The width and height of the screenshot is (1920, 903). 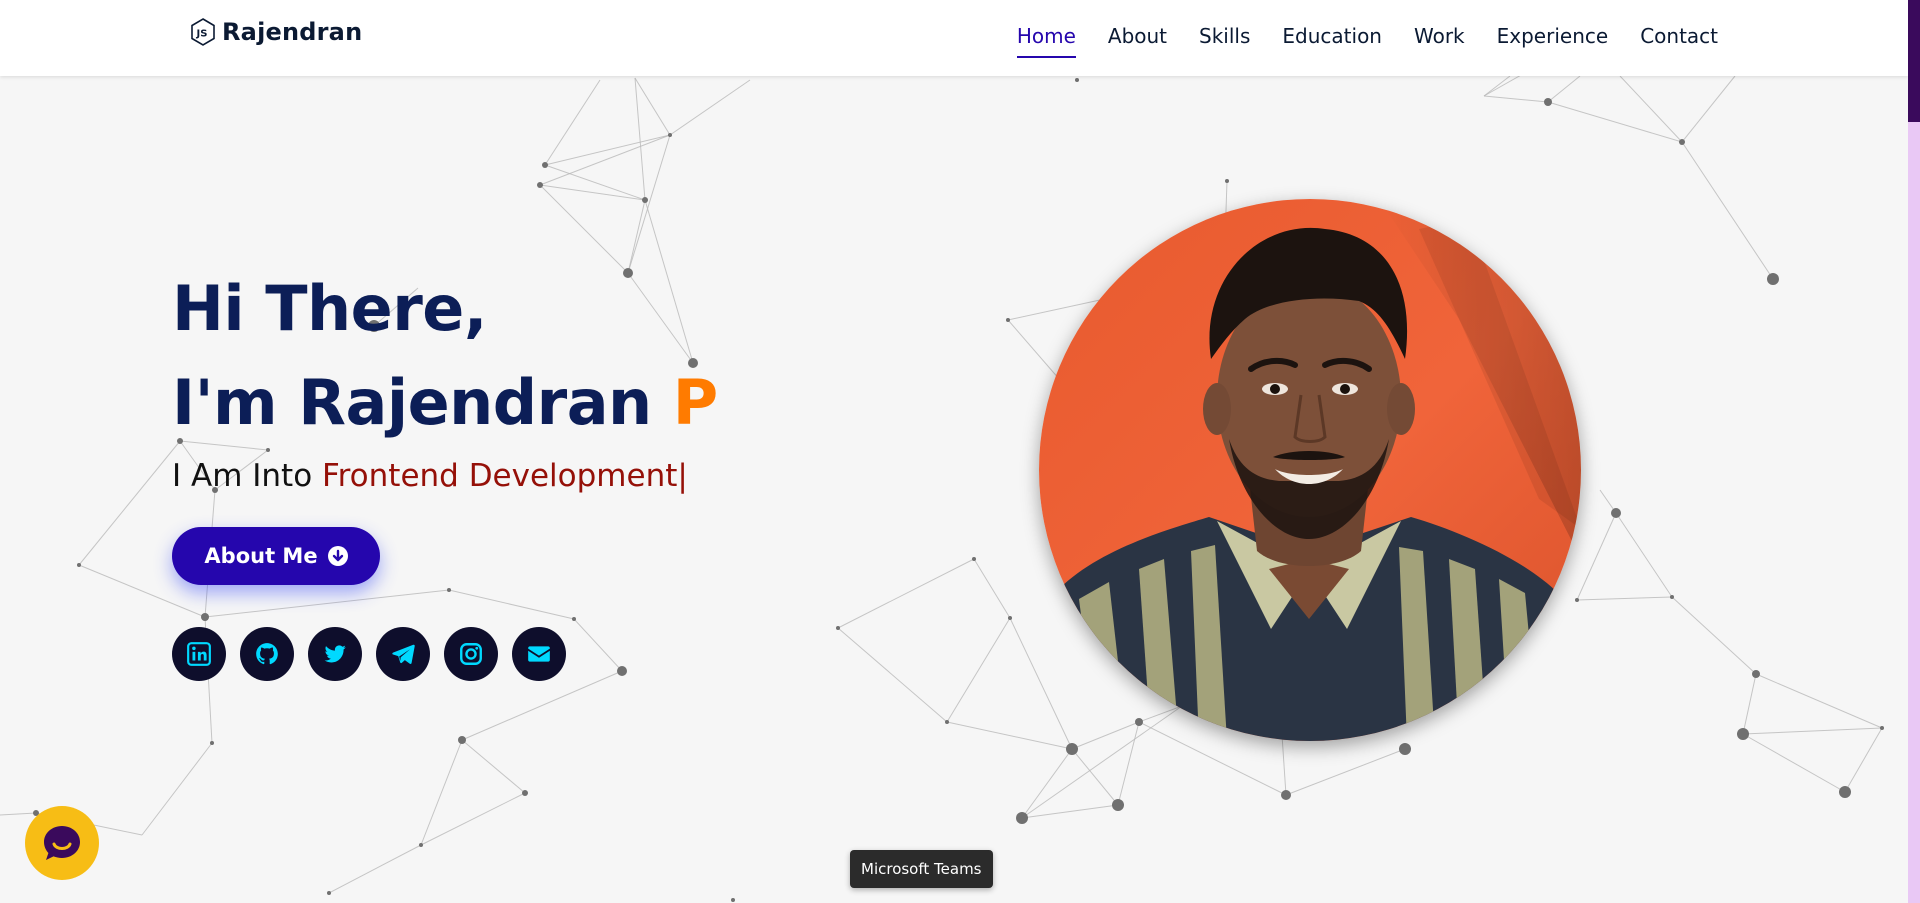 I want to click on hero-intro: I'm Rajendran P, so click(x=445, y=403).